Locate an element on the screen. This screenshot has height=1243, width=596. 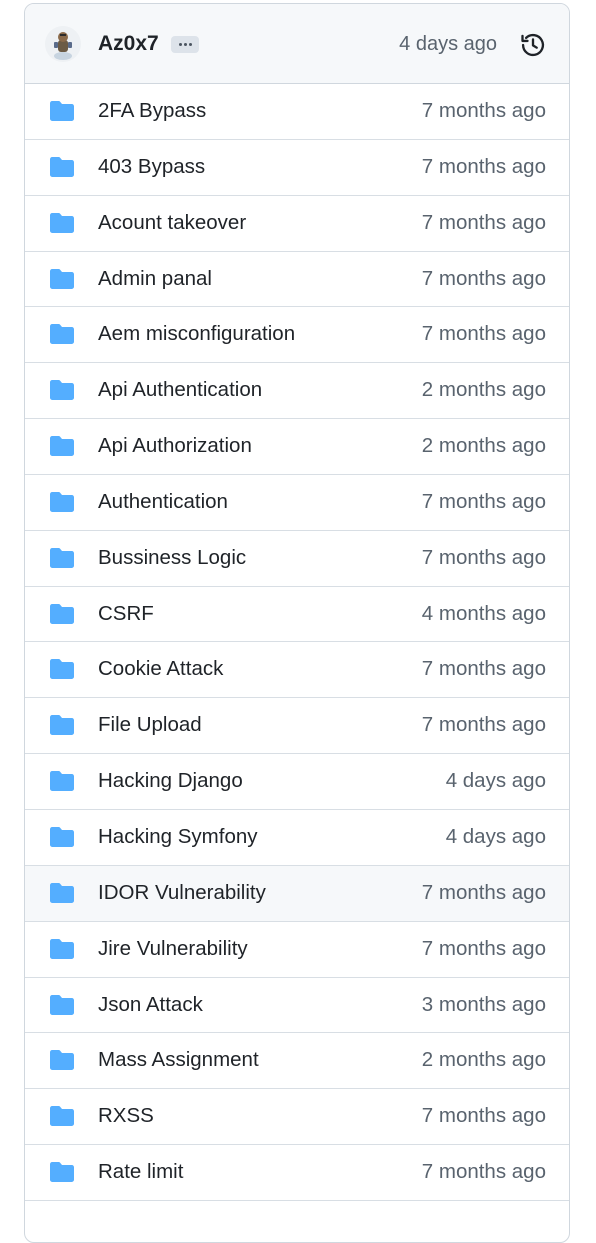
file-row: Mass Assignment 2 months ago is located at coordinates (297, 1061).